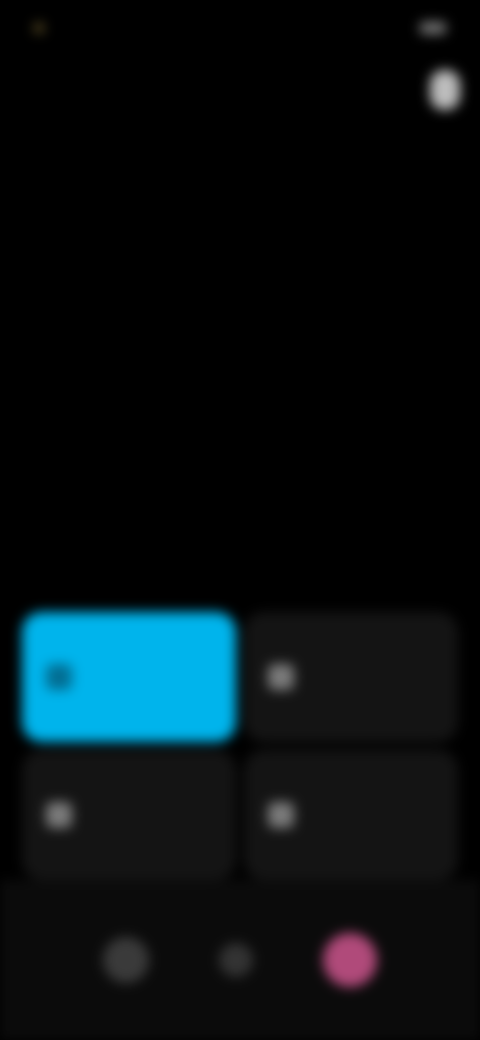  What do you see at coordinates (129, 677) in the screenshot?
I see `control-tile-active` at bounding box center [129, 677].